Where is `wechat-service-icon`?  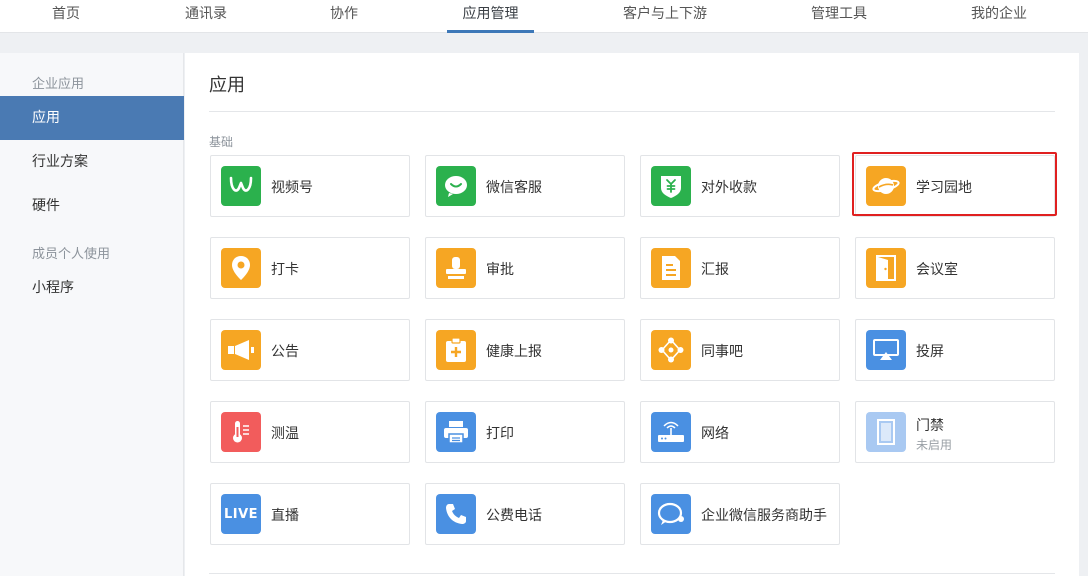 wechat-service-icon is located at coordinates (456, 186).